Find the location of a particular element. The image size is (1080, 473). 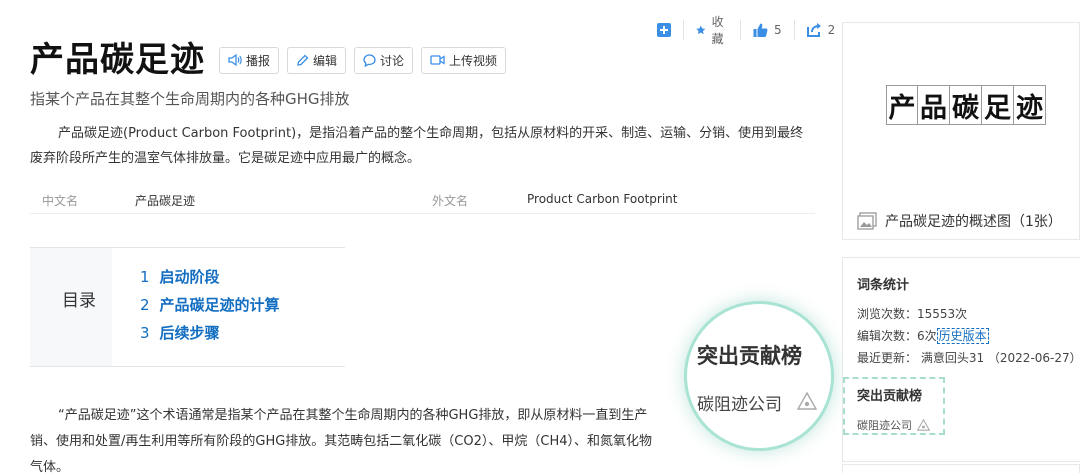

last-update: 最近更新： 满意回头31 （2022-06-27） is located at coordinates (968, 358).